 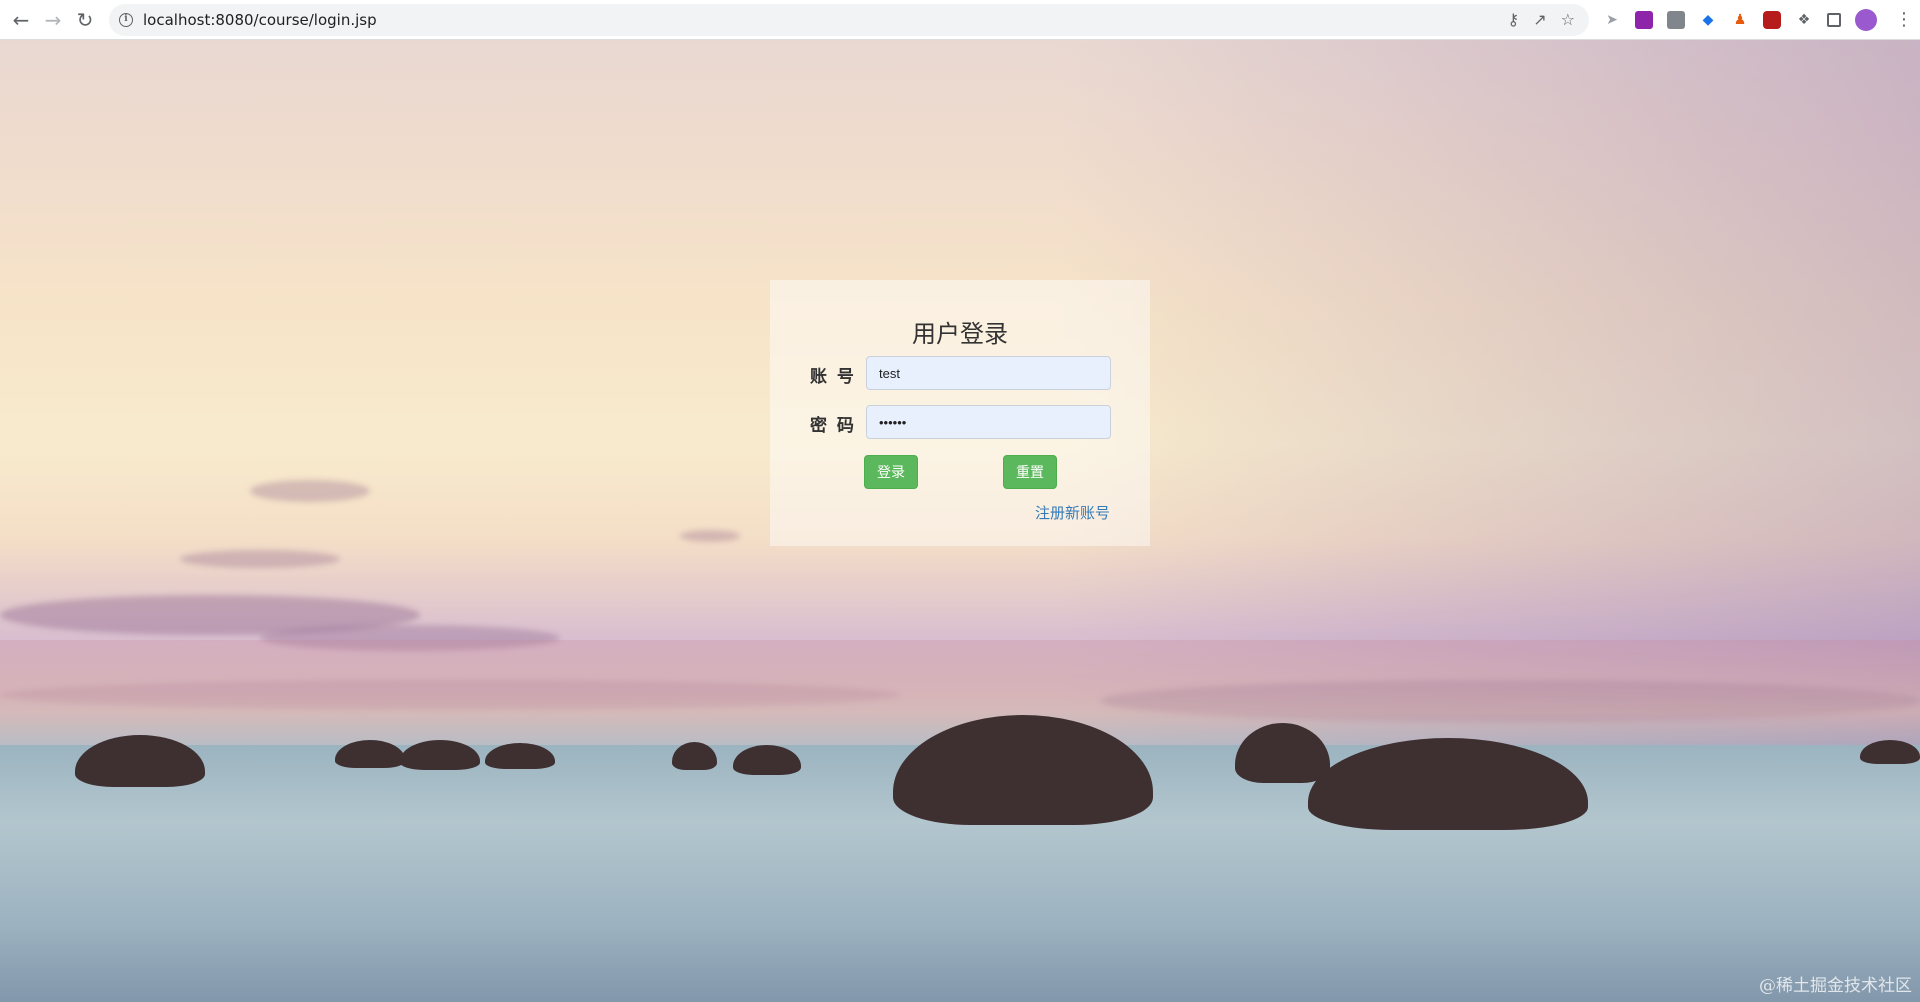 What do you see at coordinates (1612, 20) in the screenshot?
I see `cursor-extension-icon: ➤` at bounding box center [1612, 20].